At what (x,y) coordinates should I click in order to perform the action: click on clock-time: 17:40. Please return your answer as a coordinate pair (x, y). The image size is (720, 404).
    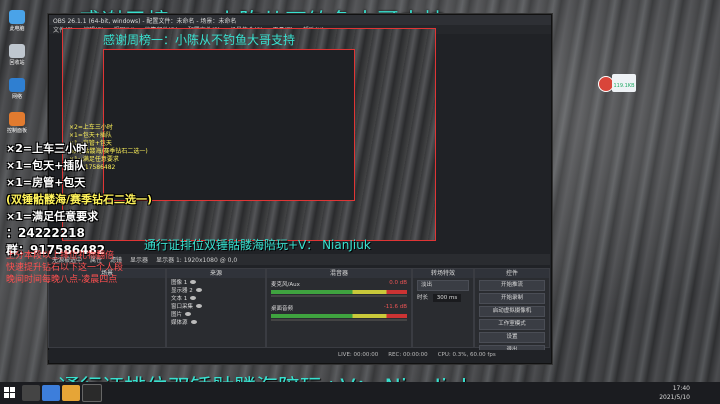
    Looking at the image, I should click on (681, 388).